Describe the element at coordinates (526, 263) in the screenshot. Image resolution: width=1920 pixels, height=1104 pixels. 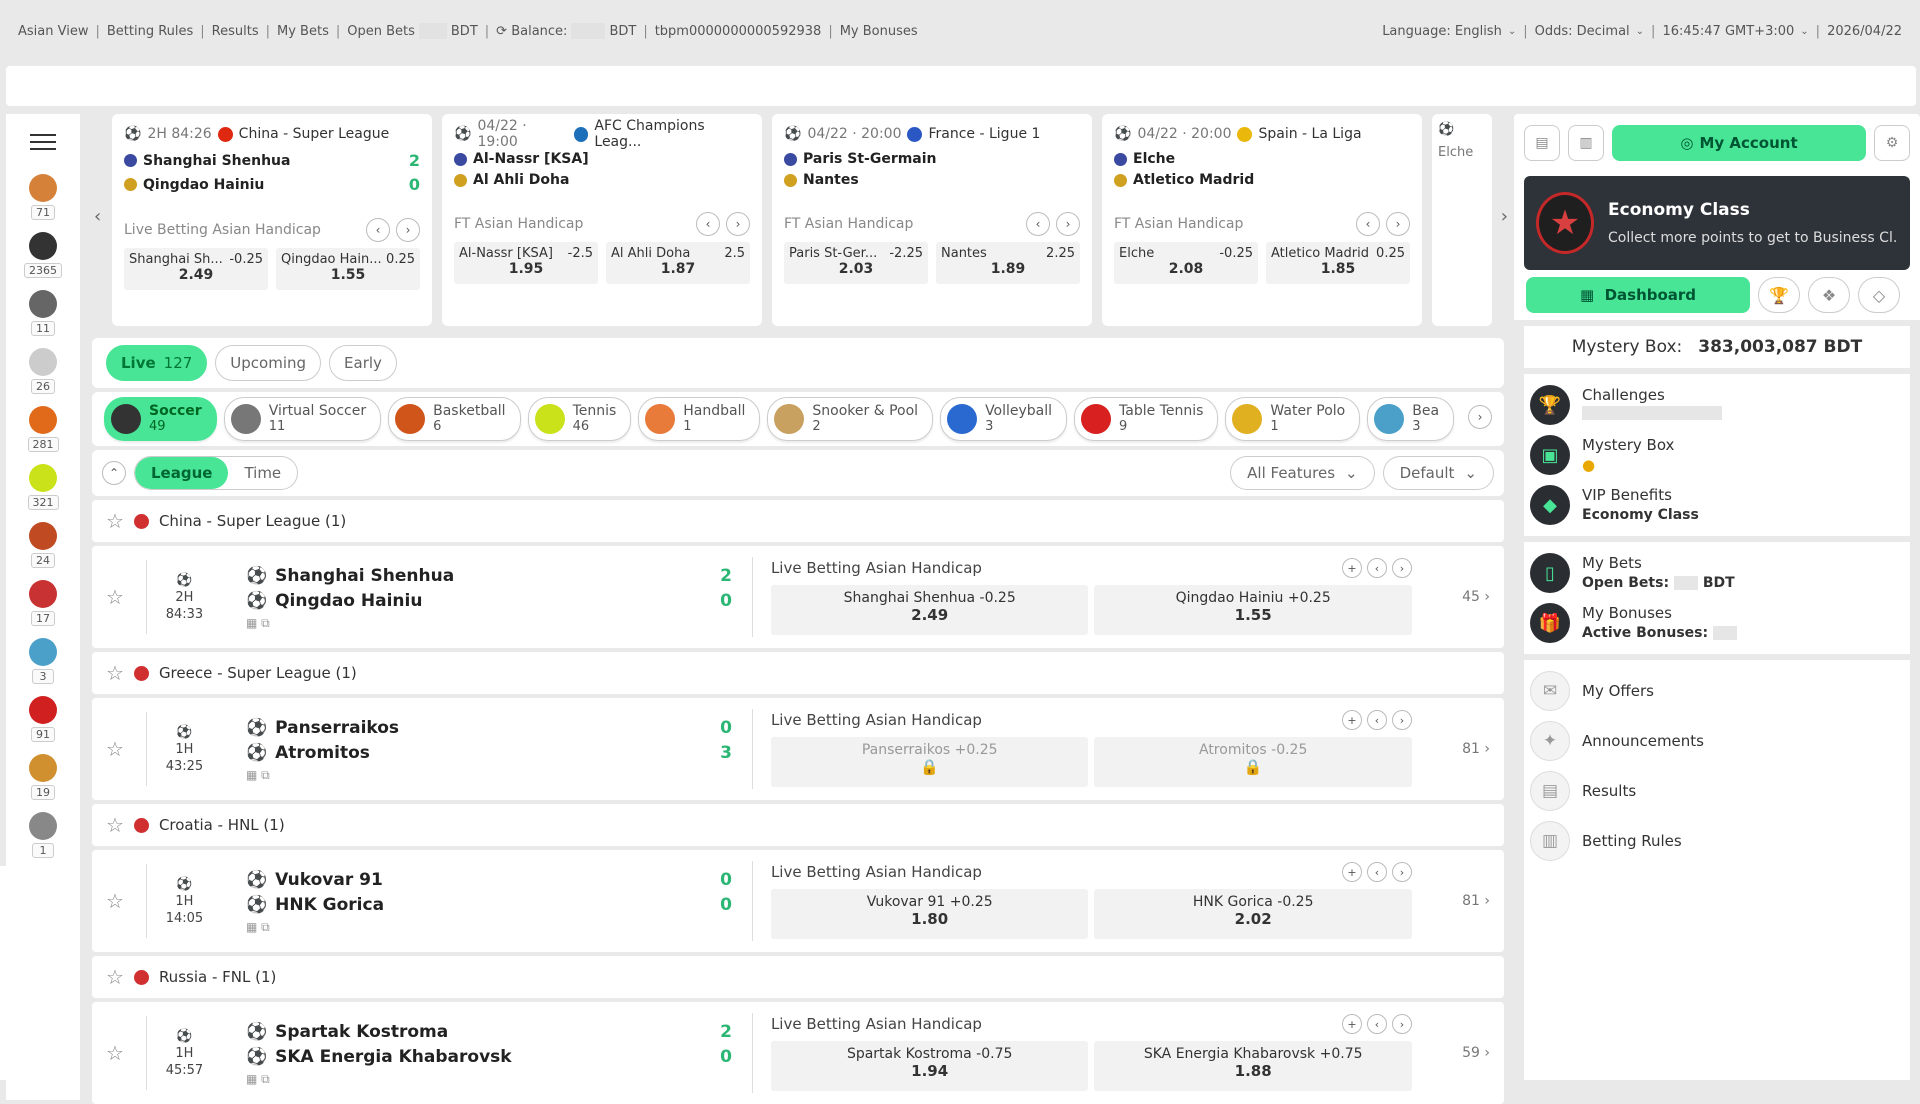
I see `odds-button: Al-Nassr [KSA] -2.5 1.95` at that location.